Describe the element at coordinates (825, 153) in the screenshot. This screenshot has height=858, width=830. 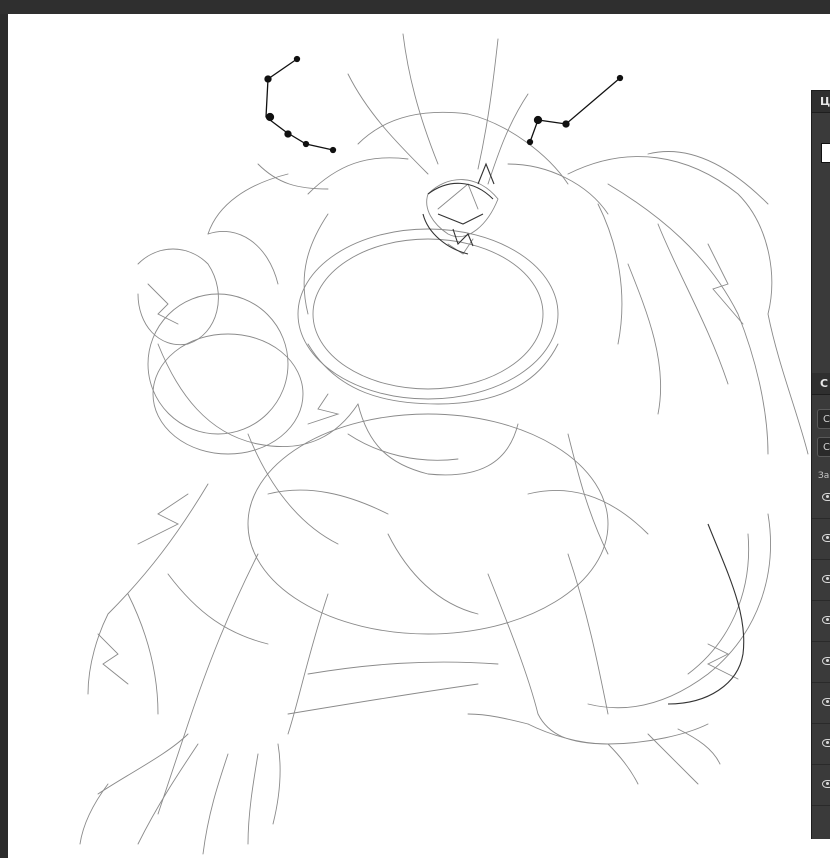
I see `foreground-color-swatch` at that location.